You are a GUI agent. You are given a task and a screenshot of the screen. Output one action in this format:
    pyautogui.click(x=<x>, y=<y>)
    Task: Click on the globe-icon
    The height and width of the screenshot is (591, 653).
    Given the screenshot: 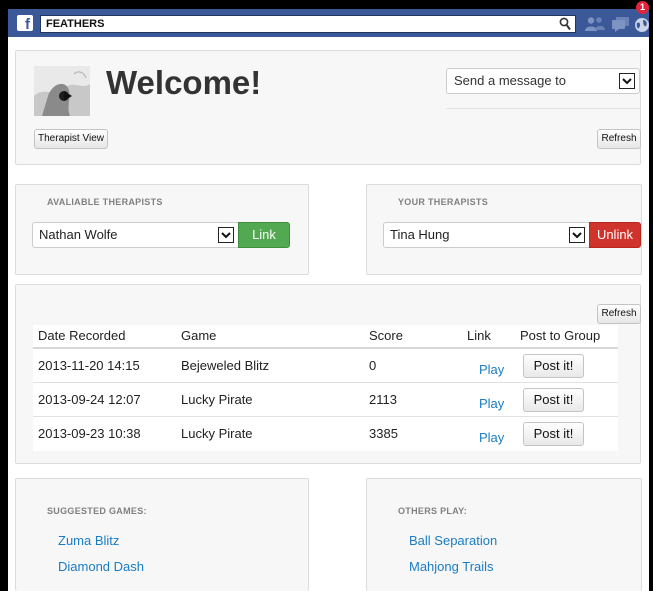 What is the action you would take?
    pyautogui.click(x=643, y=24)
    